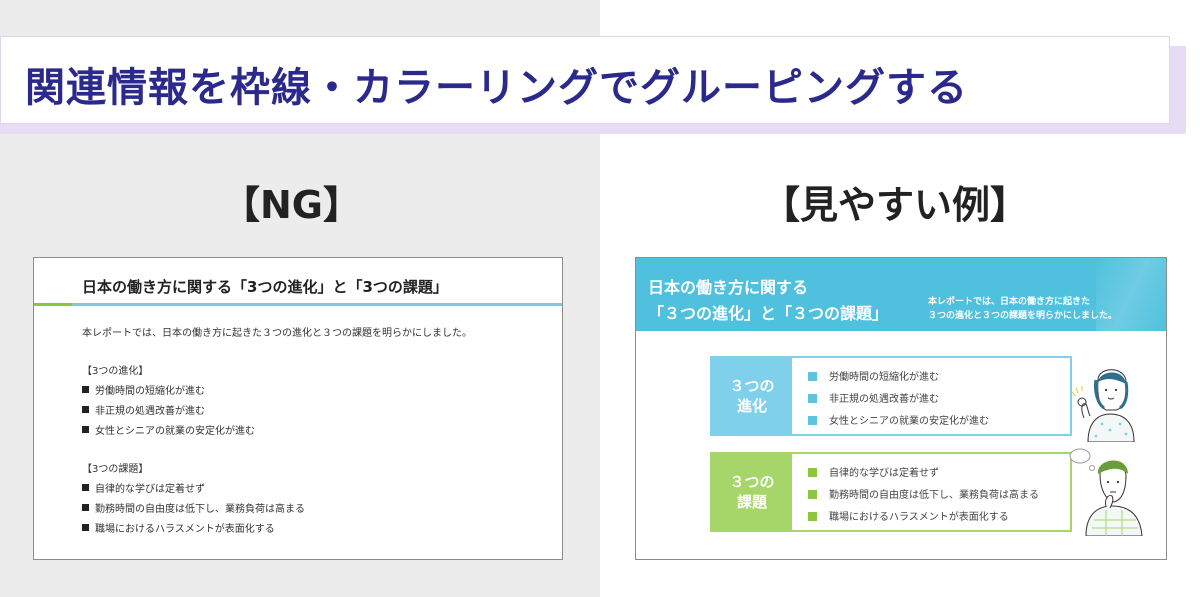 The width and height of the screenshot is (1200, 597). I want to click on ng-evolution-item: 女性とシニアの就業の安定化が進む, so click(168, 429).